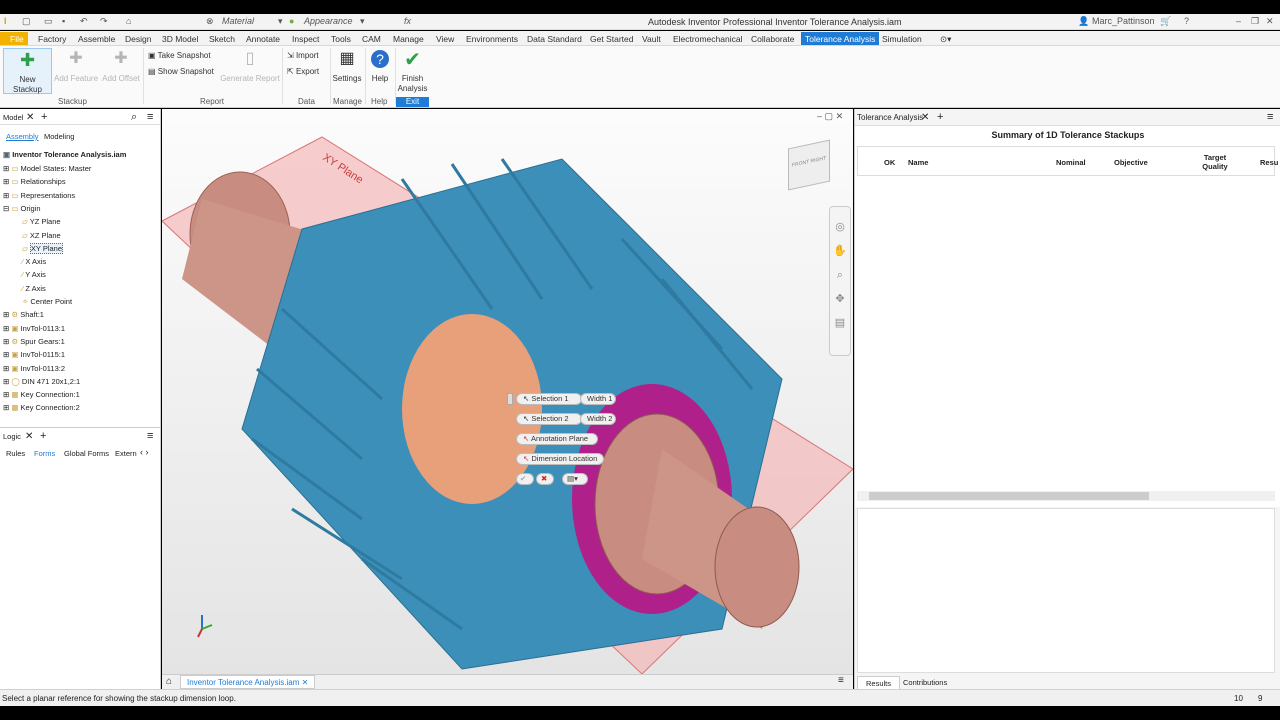  Describe the element at coordinates (180, 39) in the screenshot. I see `tab-3d-model: 3D Model` at that location.